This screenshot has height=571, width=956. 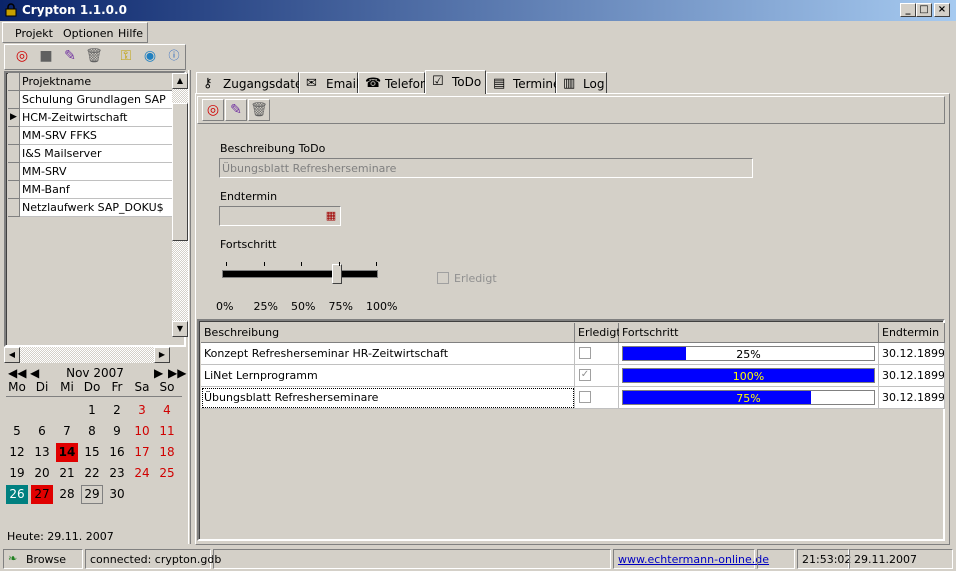 I want to click on calendar-day: 10, so click(x=142, y=431).